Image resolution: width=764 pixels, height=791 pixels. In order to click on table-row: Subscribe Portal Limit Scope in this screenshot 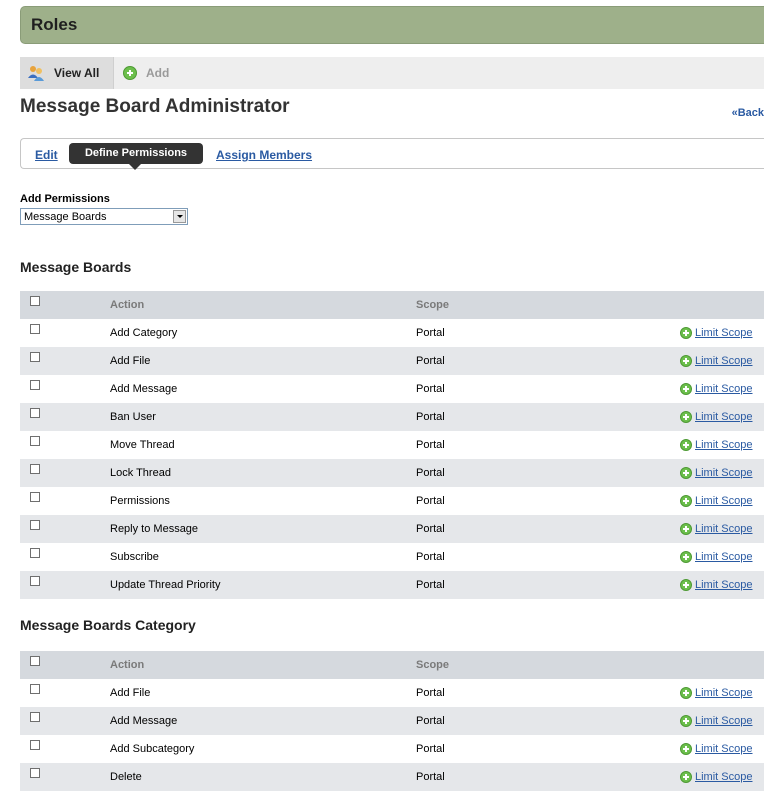, I will do `click(392, 557)`.